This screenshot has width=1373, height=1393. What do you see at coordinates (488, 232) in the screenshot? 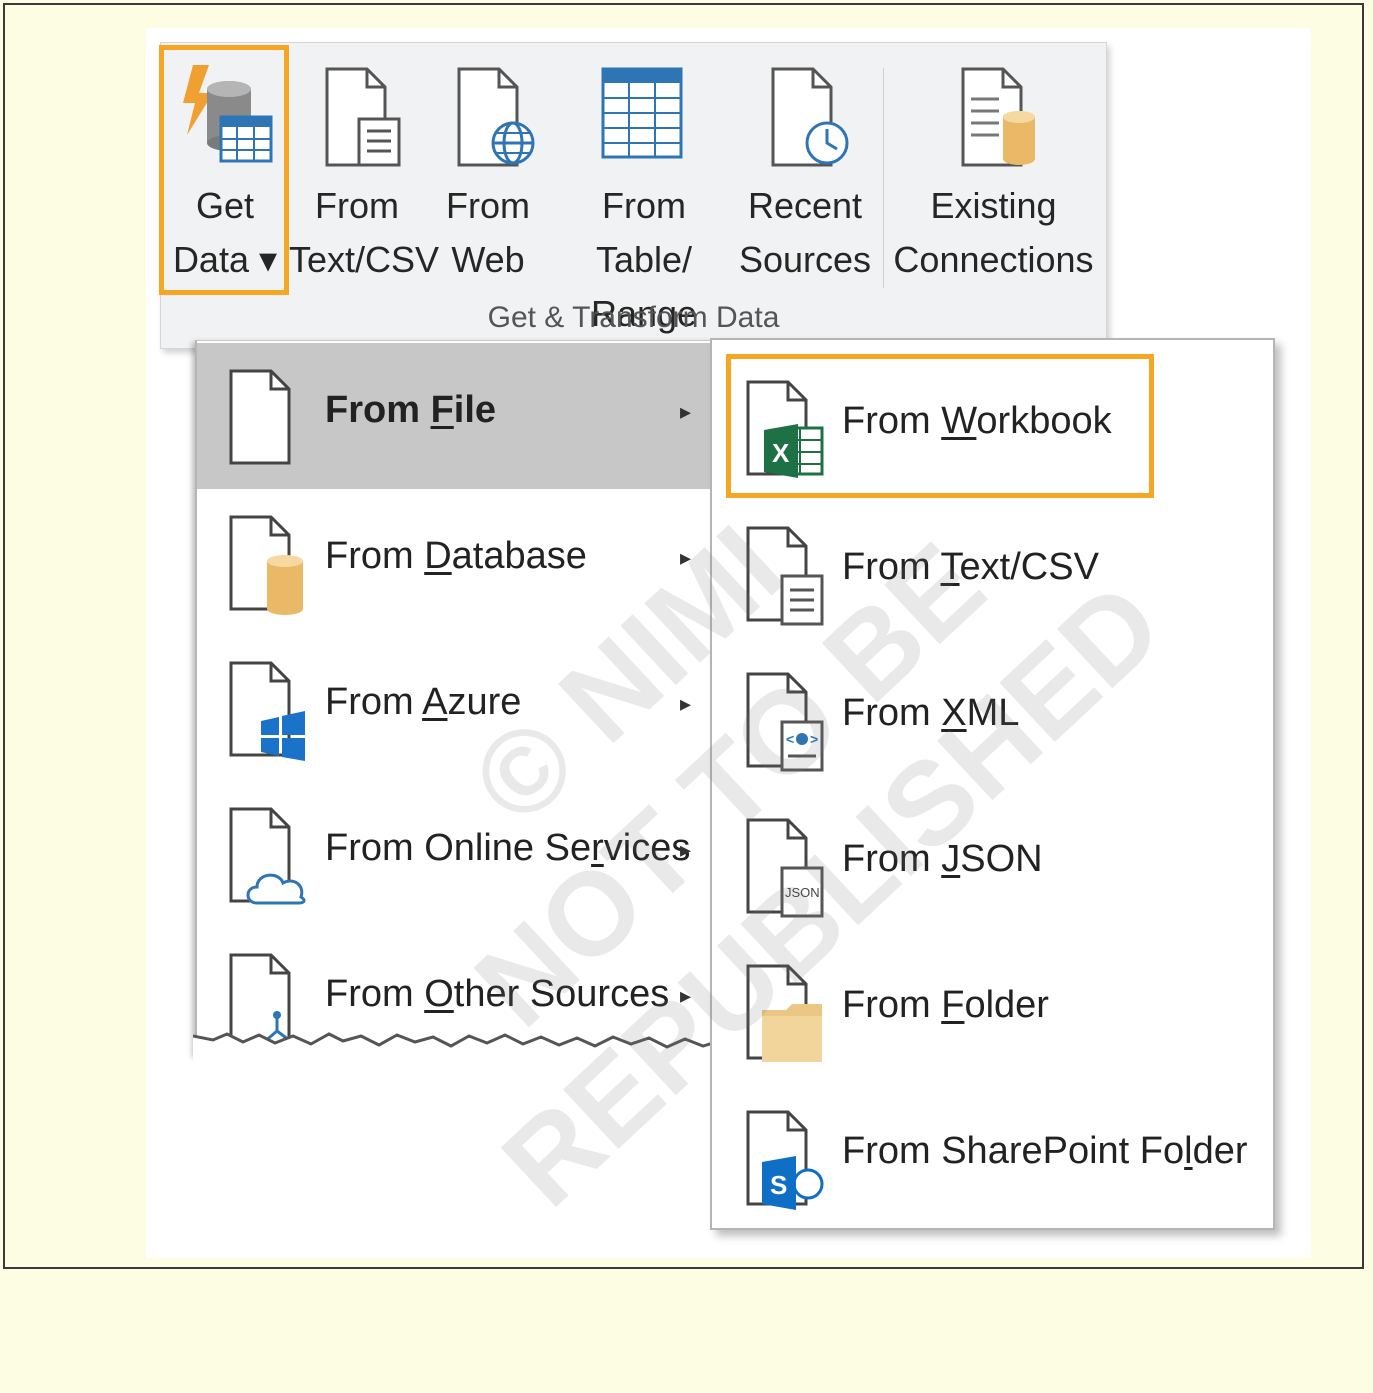
I see `from-web-label: From Web` at bounding box center [488, 232].